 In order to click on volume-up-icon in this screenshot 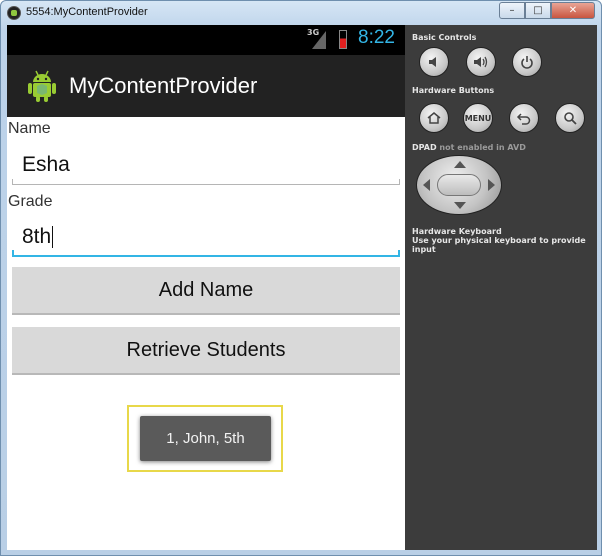, I will do `click(481, 62)`.